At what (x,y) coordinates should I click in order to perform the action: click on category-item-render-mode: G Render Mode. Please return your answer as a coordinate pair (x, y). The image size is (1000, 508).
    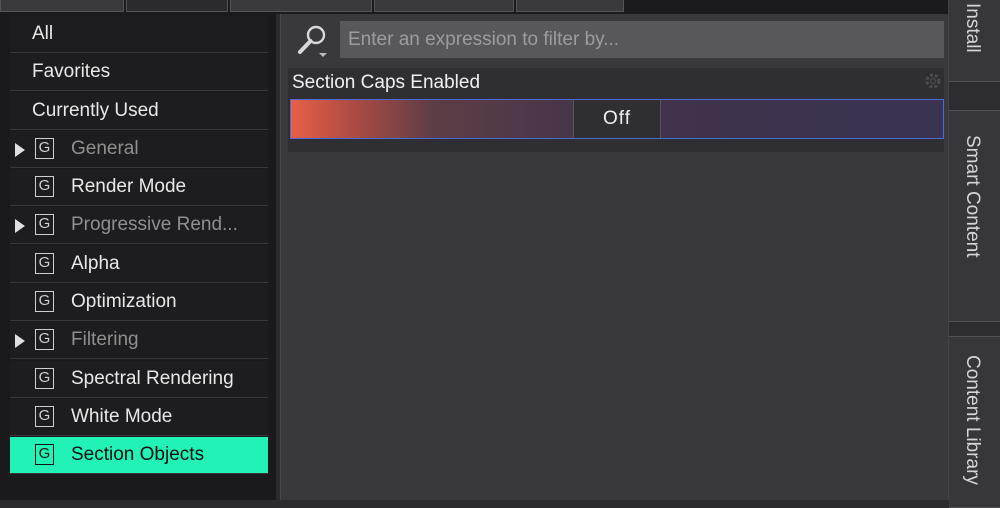
    Looking at the image, I should click on (139, 188).